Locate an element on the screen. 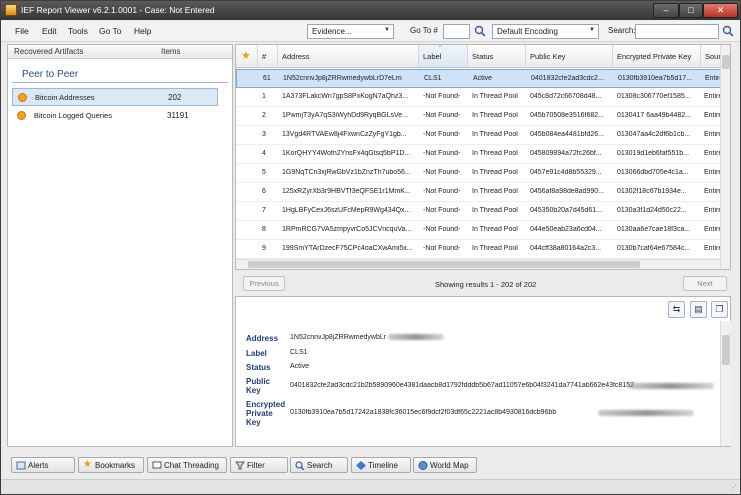  table-cell: 6 is located at coordinates (264, 191).